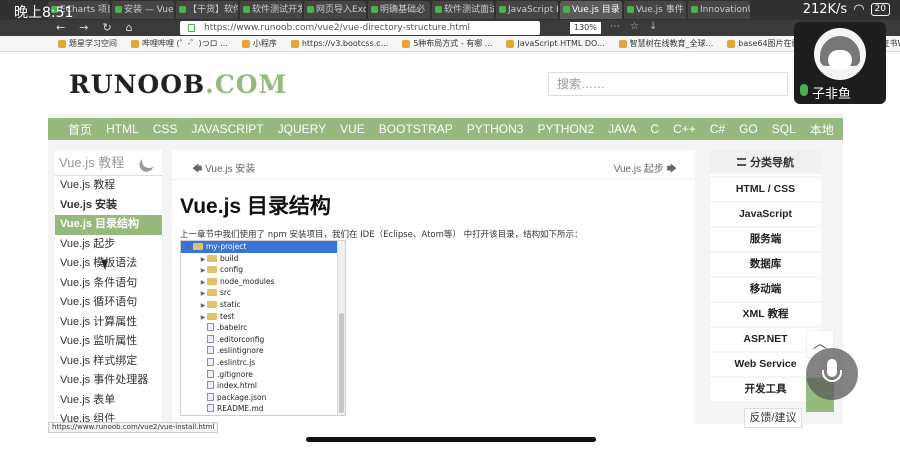 Image resolution: width=900 pixels, height=450 pixels. What do you see at coordinates (719, 10) in the screenshot?
I see `browser-tab: InnovationU` at bounding box center [719, 10].